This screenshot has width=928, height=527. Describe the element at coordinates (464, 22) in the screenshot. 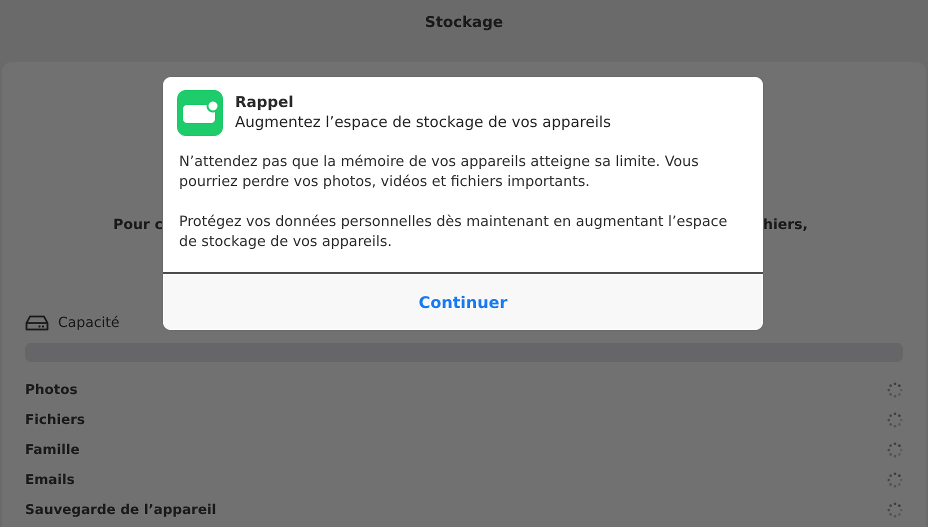

I see `window-title: Stockage` at that location.